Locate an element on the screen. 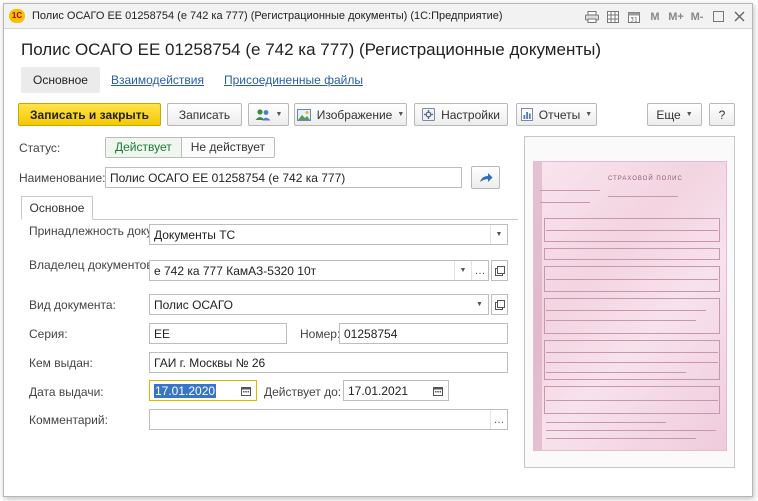 This screenshot has height=501, width=758. goto-arrow-icon is located at coordinates (486, 178).